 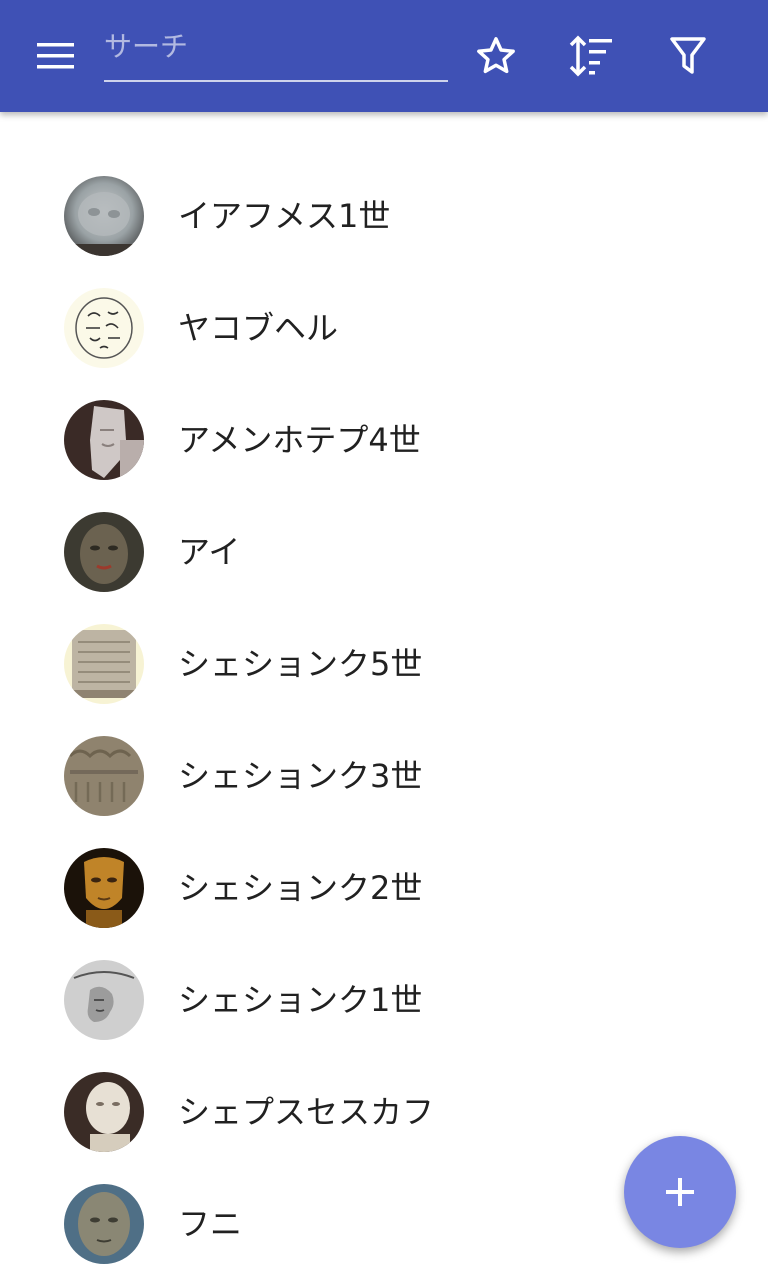 What do you see at coordinates (299, 440) in the screenshot?
I see `item-label: アメンホテプ4世` at bounding box center [299, 440].